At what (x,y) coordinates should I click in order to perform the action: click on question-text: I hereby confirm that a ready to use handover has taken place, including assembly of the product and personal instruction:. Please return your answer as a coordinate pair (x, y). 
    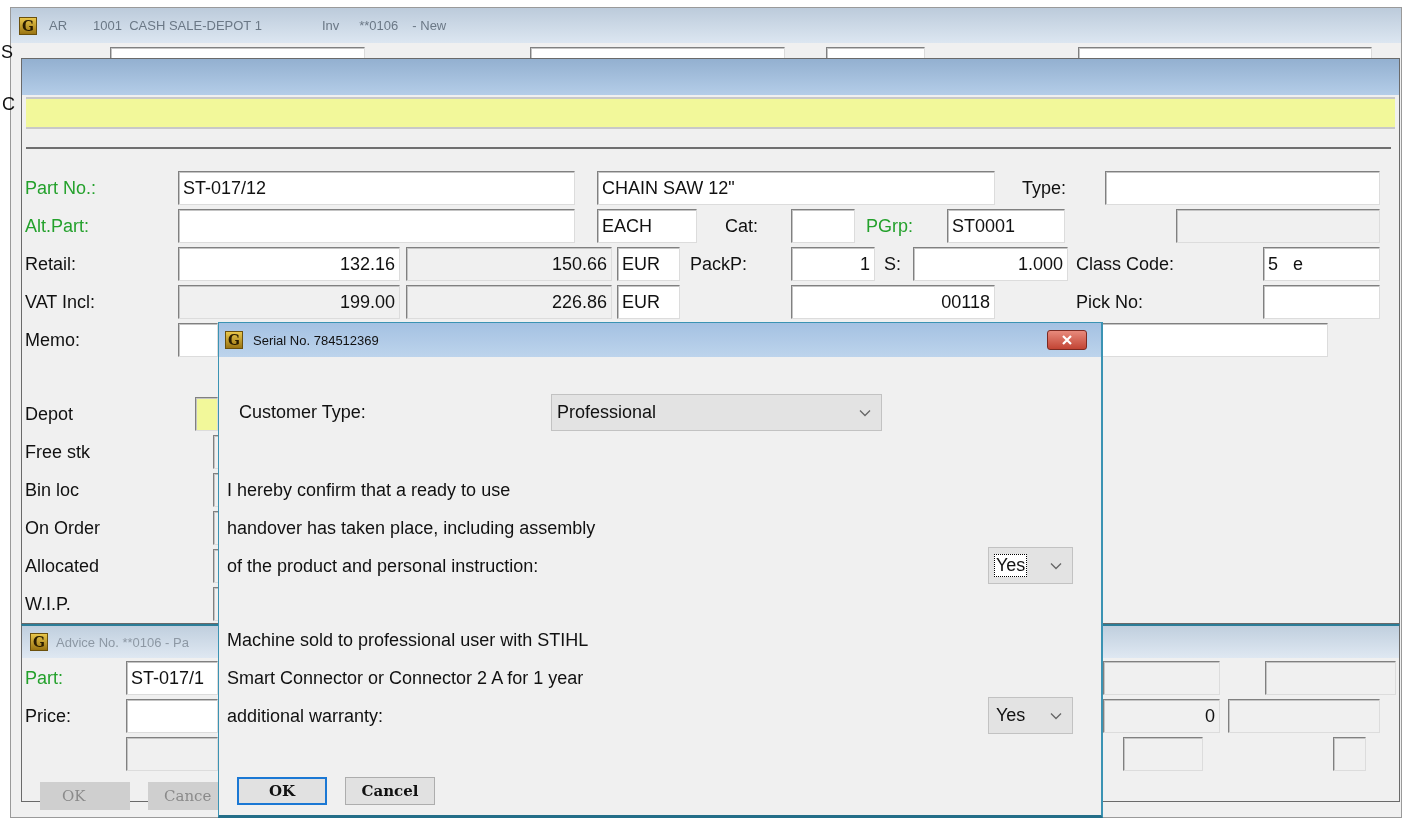
    Looking at the image, I should click on (411, 528).